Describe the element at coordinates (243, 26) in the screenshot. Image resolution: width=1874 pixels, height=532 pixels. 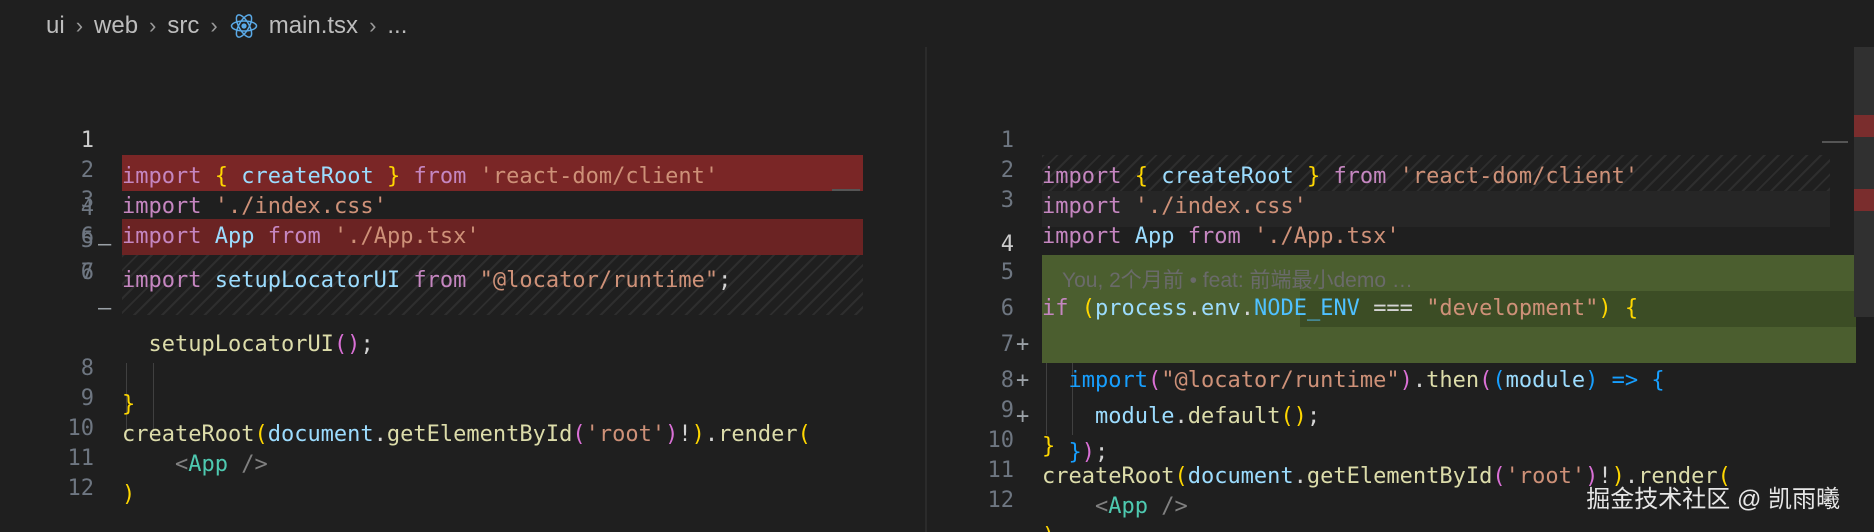
I see `react-icon` at that location.